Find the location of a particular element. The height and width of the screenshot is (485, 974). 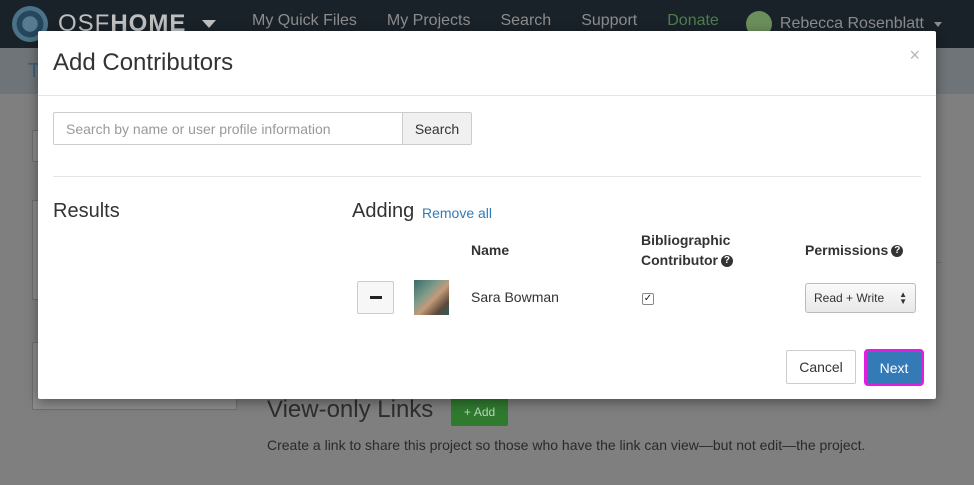

divider is located at coordinates (487, 176).